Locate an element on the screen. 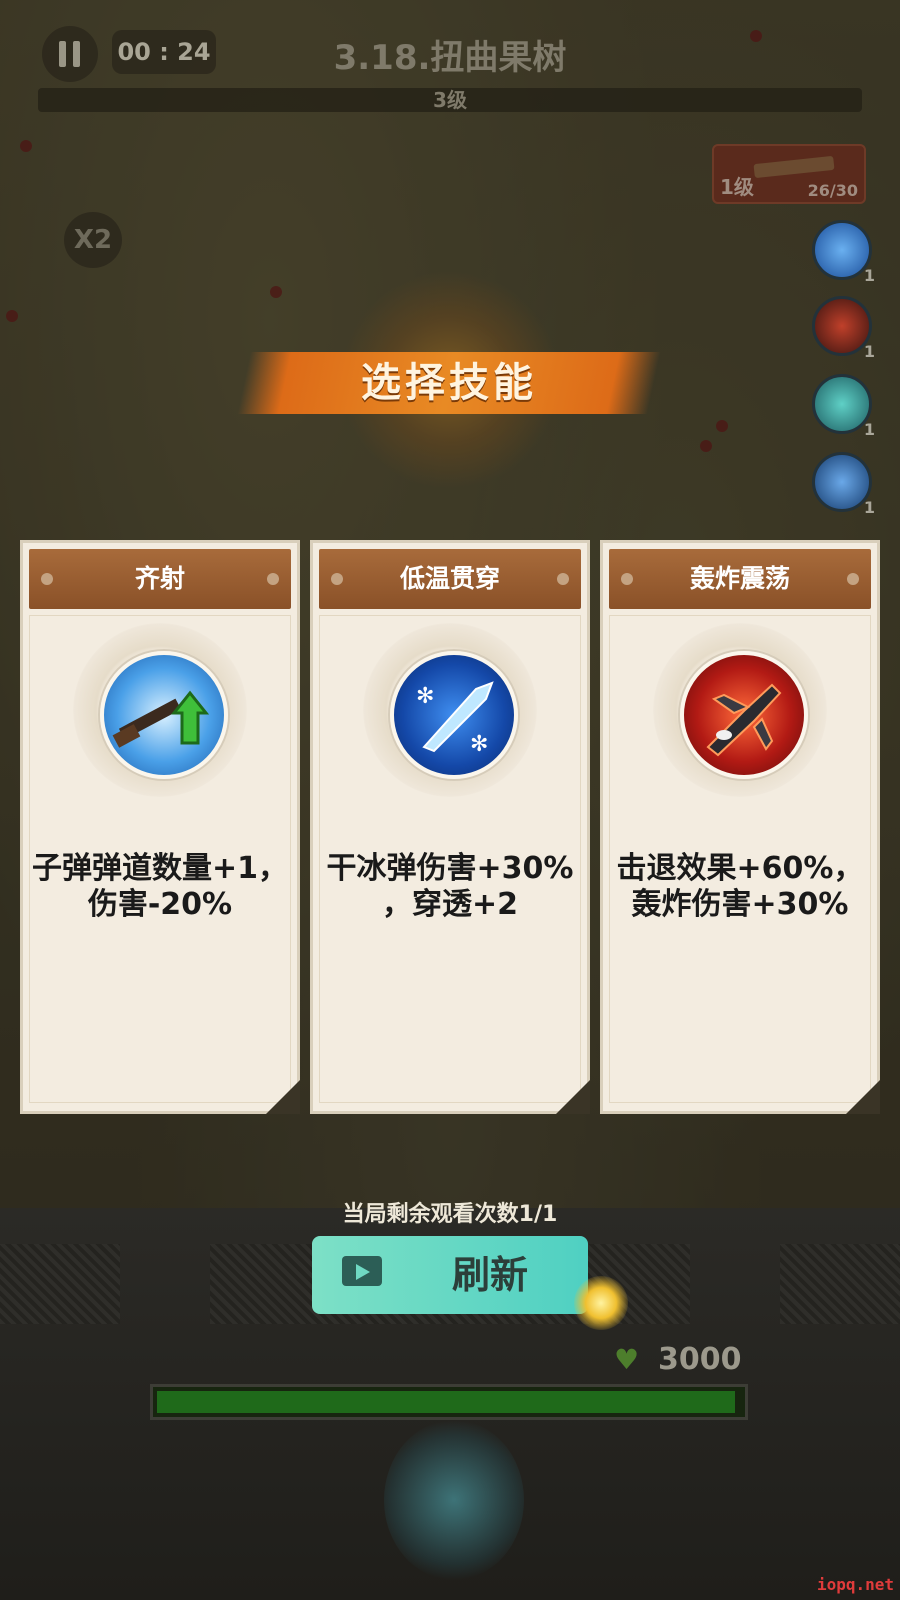 The width and height of the screenshot is (900, 1600). refresh-label: 刷新 is located at coordinates (489, 1275).